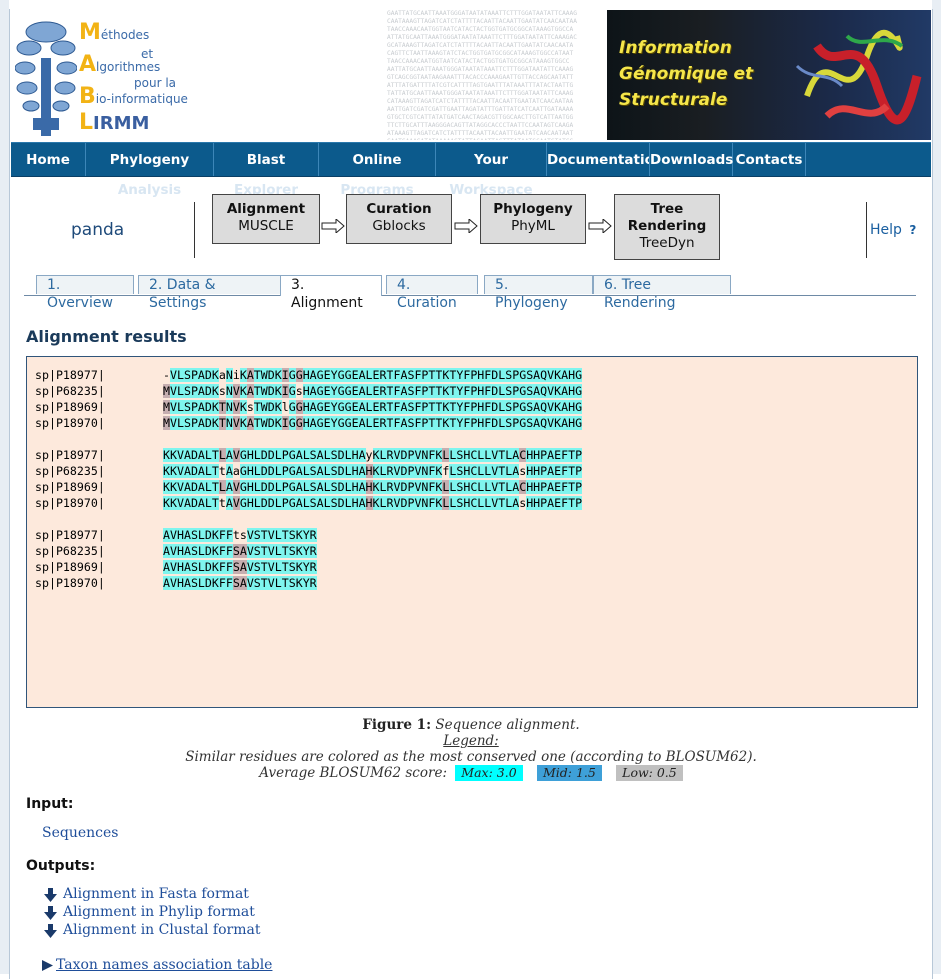 This screenshot has height=979, width=941. What do you see at coordinates (471, 741) in the screenshot?
I see `legend-label: Legend:` at bounding box center [471, 741].